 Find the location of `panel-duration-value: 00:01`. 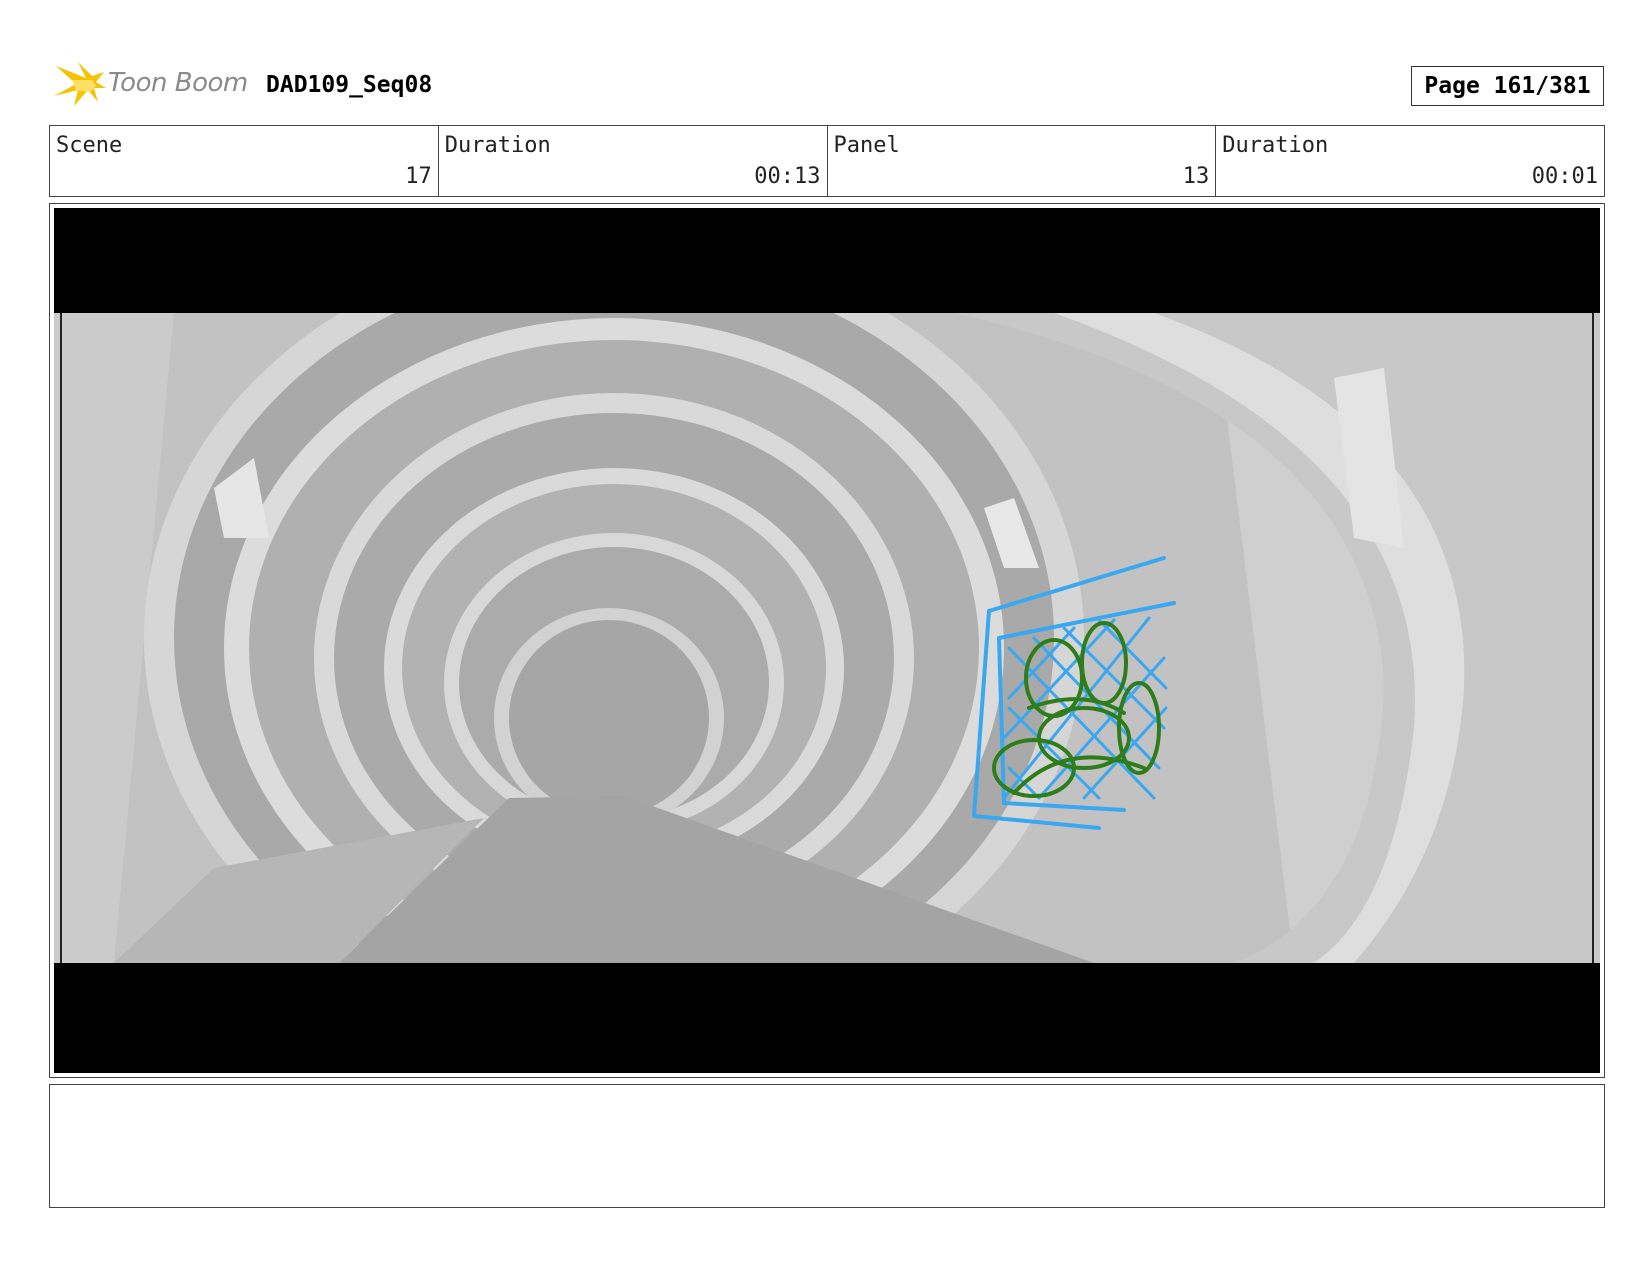

panel-duration-value: 00:01 is located at coordinates (1564, 176).